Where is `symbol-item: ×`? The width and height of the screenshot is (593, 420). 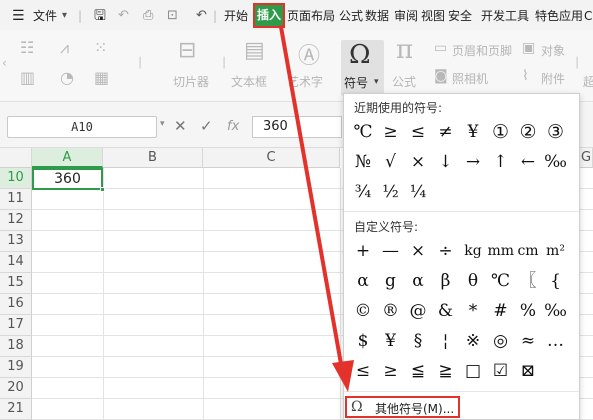
symbol-item: × is located at coordinates (418, 162).